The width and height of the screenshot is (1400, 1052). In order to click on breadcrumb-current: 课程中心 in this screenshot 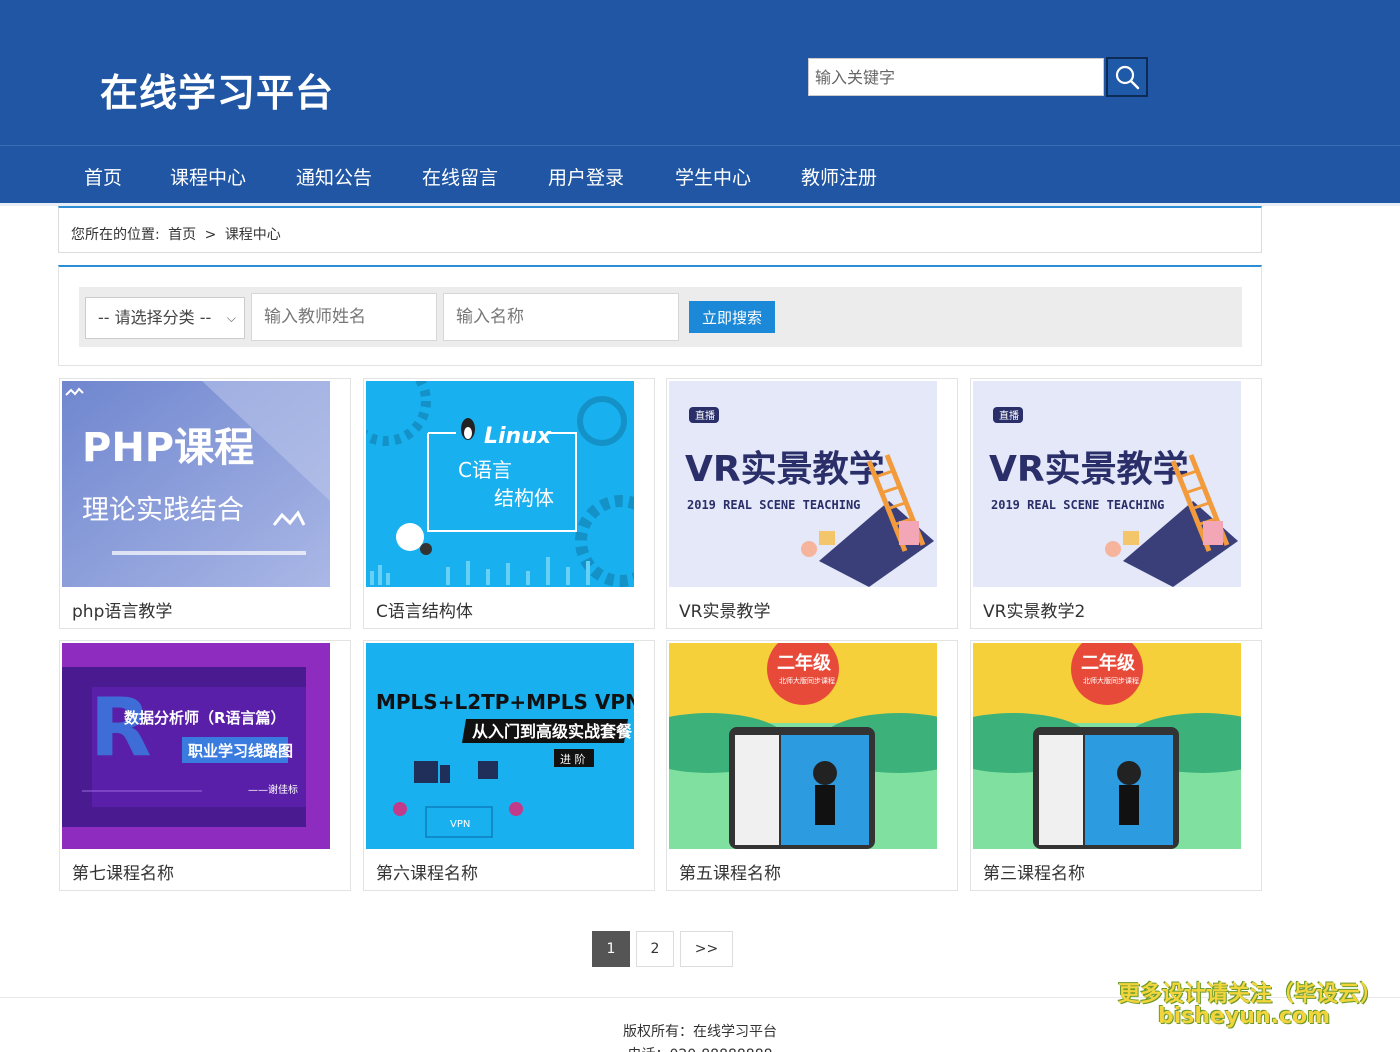, I will do `click(253, 235)`.